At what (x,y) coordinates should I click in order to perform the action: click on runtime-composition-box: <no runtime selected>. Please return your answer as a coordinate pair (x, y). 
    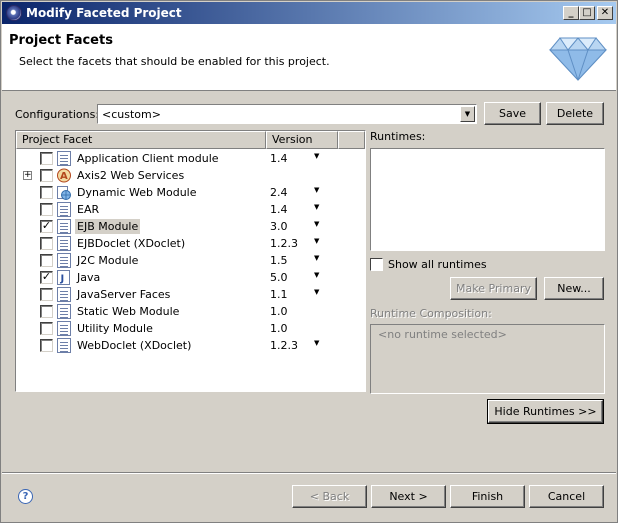
    Looking at the image, I should click on (487, 359).